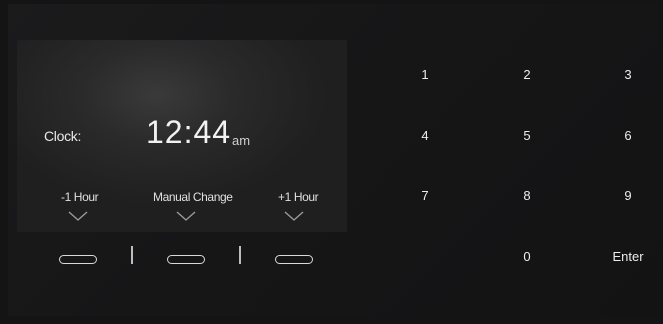  I want to click on key-5: 5, so click(527, 135).